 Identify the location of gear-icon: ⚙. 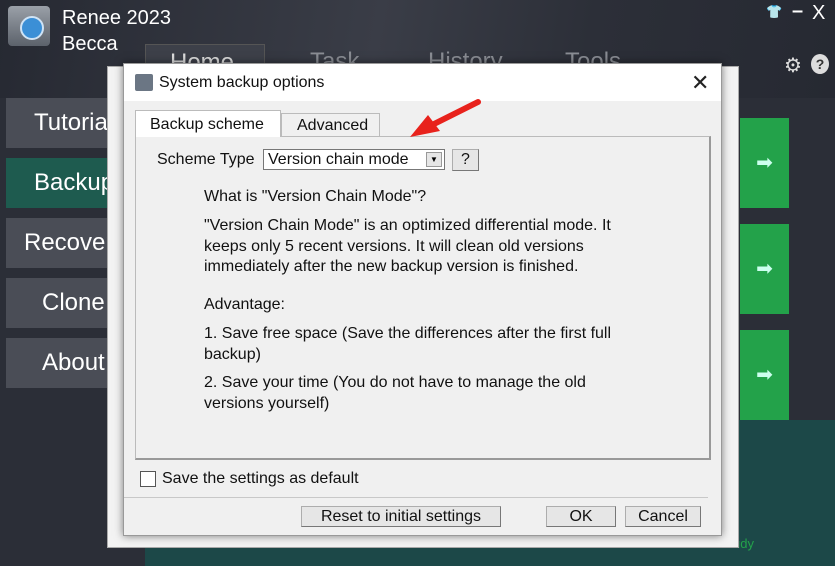
(793, 65).